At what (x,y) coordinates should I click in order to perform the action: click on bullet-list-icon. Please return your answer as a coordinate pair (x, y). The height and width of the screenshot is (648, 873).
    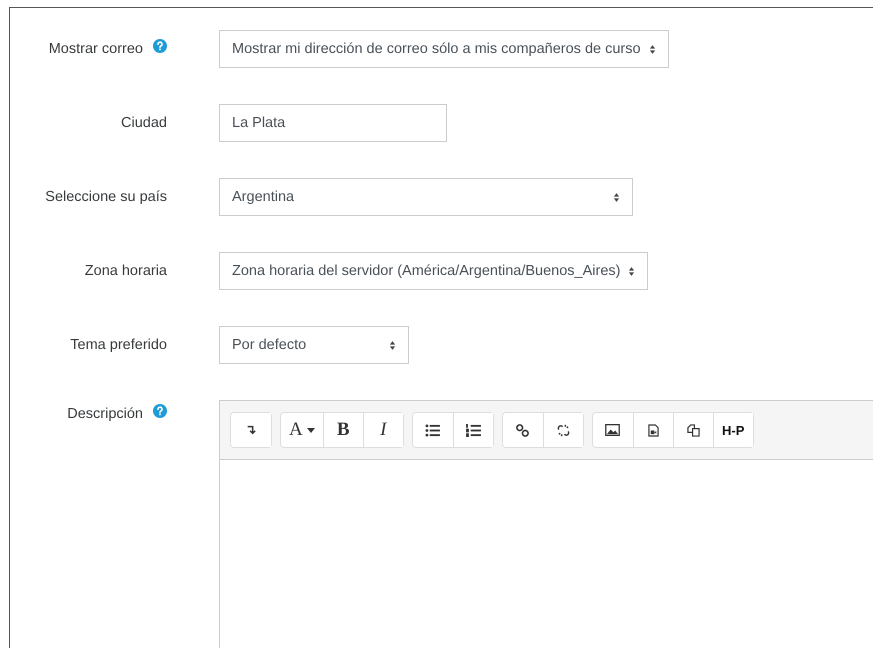
    Looking at the image, I should click on (432, 430).